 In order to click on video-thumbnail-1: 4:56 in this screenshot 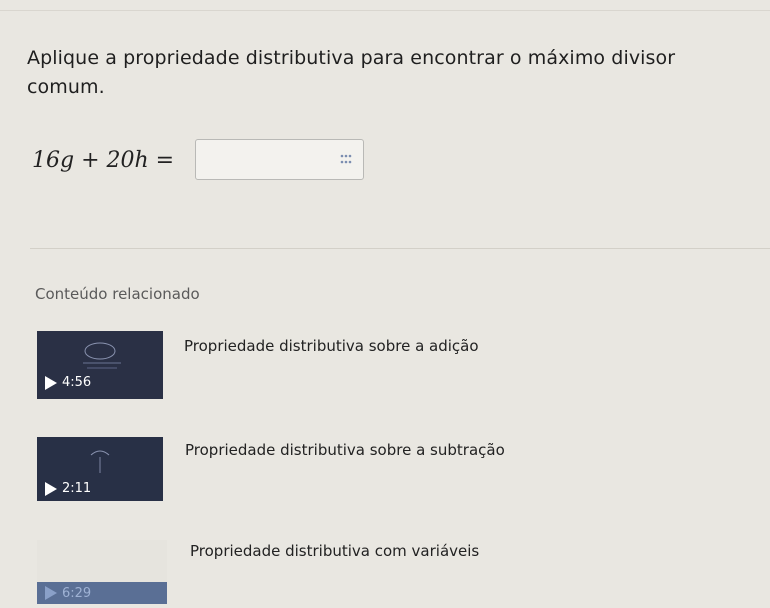, I will do `click(100, 365)`.